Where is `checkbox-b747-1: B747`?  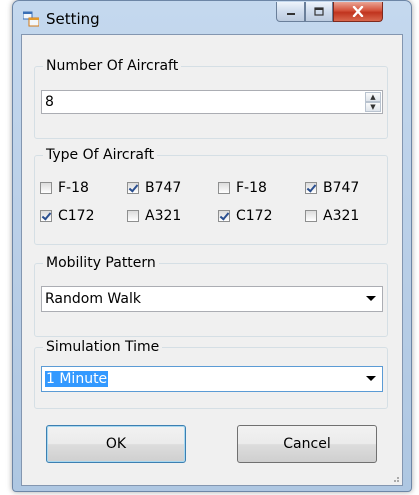 checkbox-b747-1: B747 is located at coordinates (154, 188).